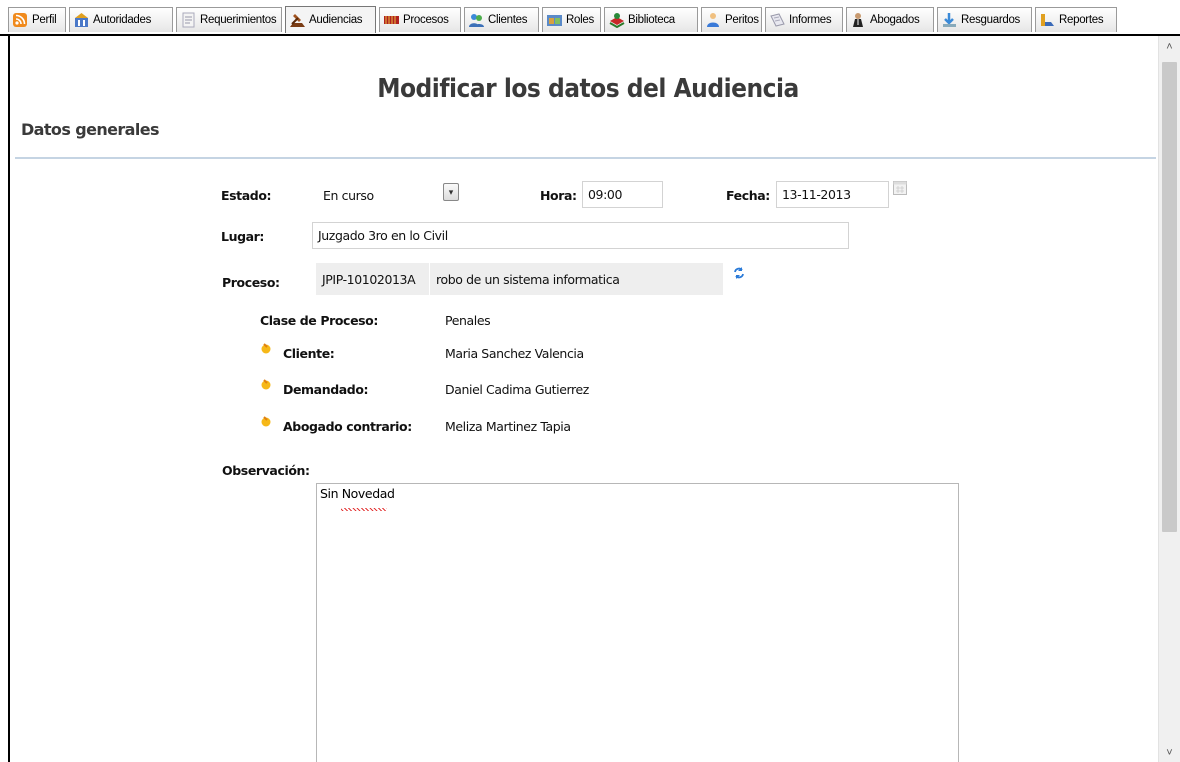  I want to click on page-title: Modificar los datos del Audiencia, so click(588, 89).